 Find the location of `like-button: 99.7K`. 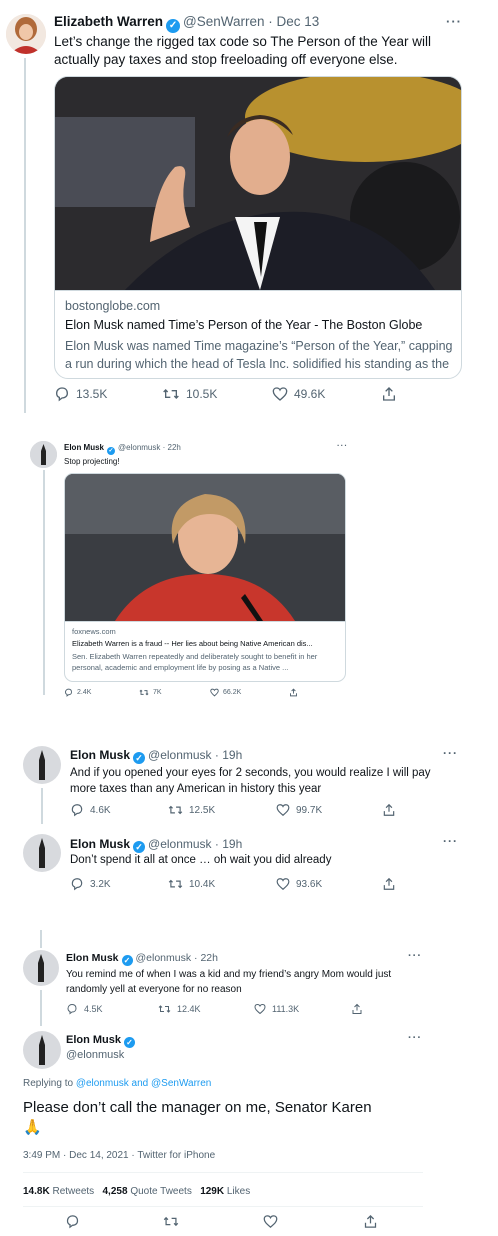

like-button: 99.7K is located at coordinates (299, 810).